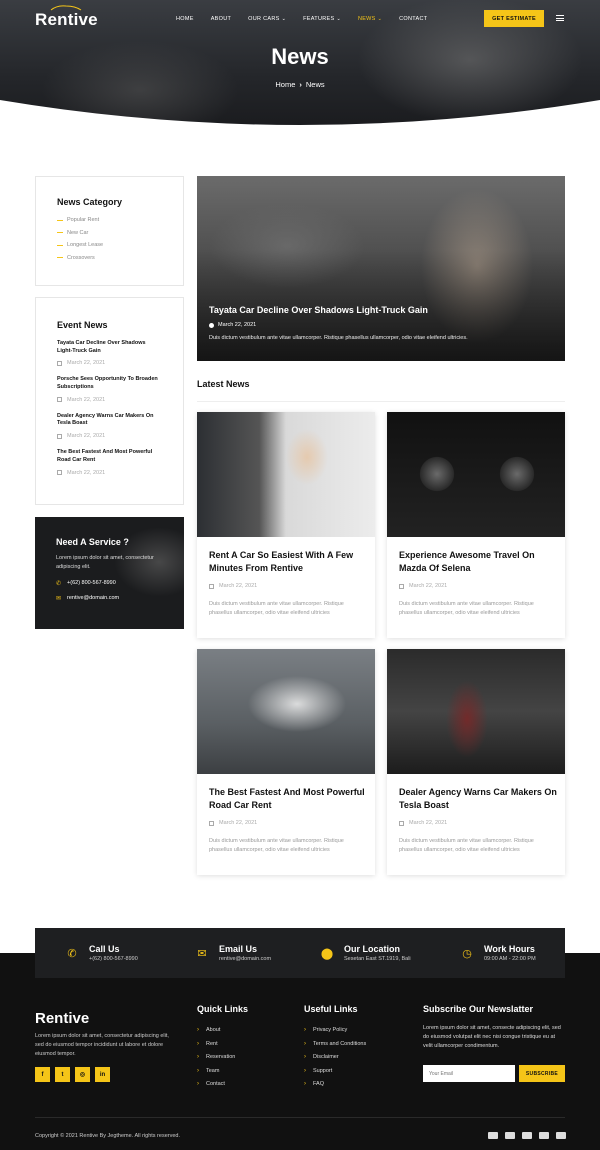  I want to click on footer-link: › Disclaimer, so click(335, 1057).